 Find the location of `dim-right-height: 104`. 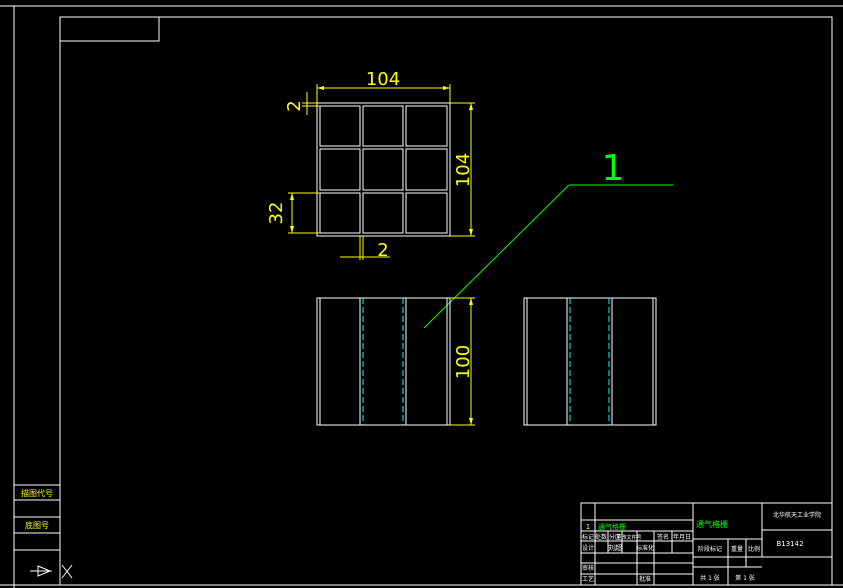

dim-right-height: 104 is located at coordinates (463, 170).